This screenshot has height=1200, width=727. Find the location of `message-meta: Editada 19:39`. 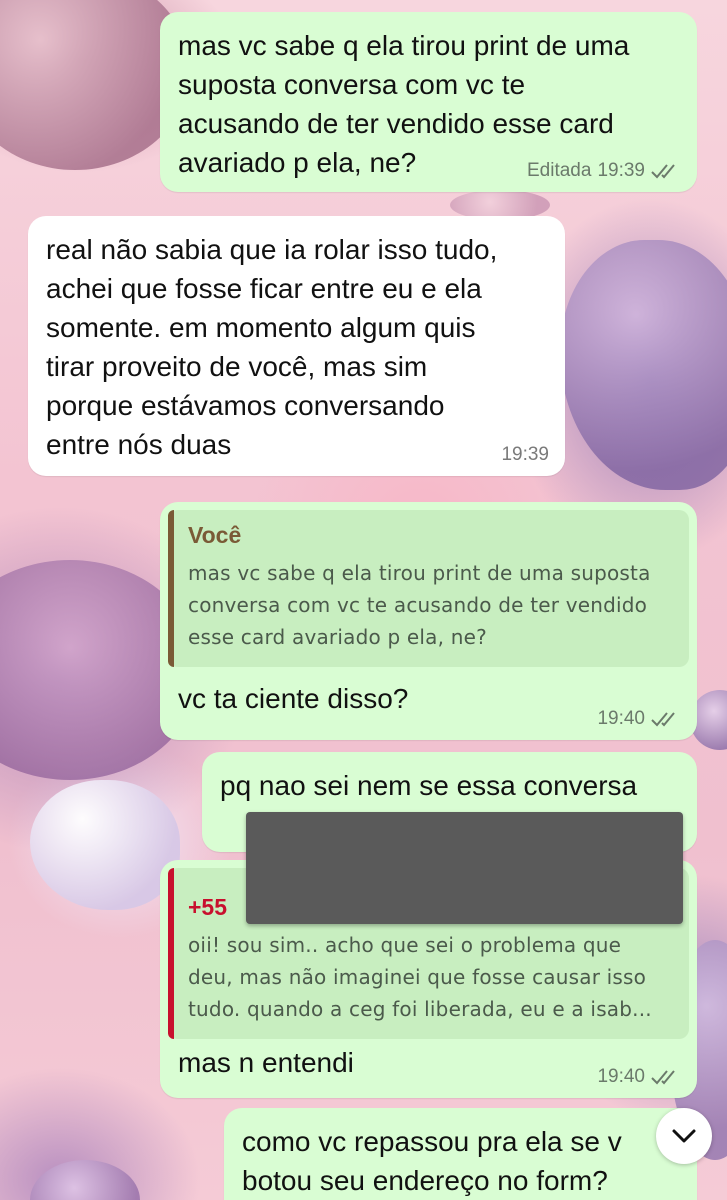

message-meta: Editada 19:39 is located at coordinates (604, 171).